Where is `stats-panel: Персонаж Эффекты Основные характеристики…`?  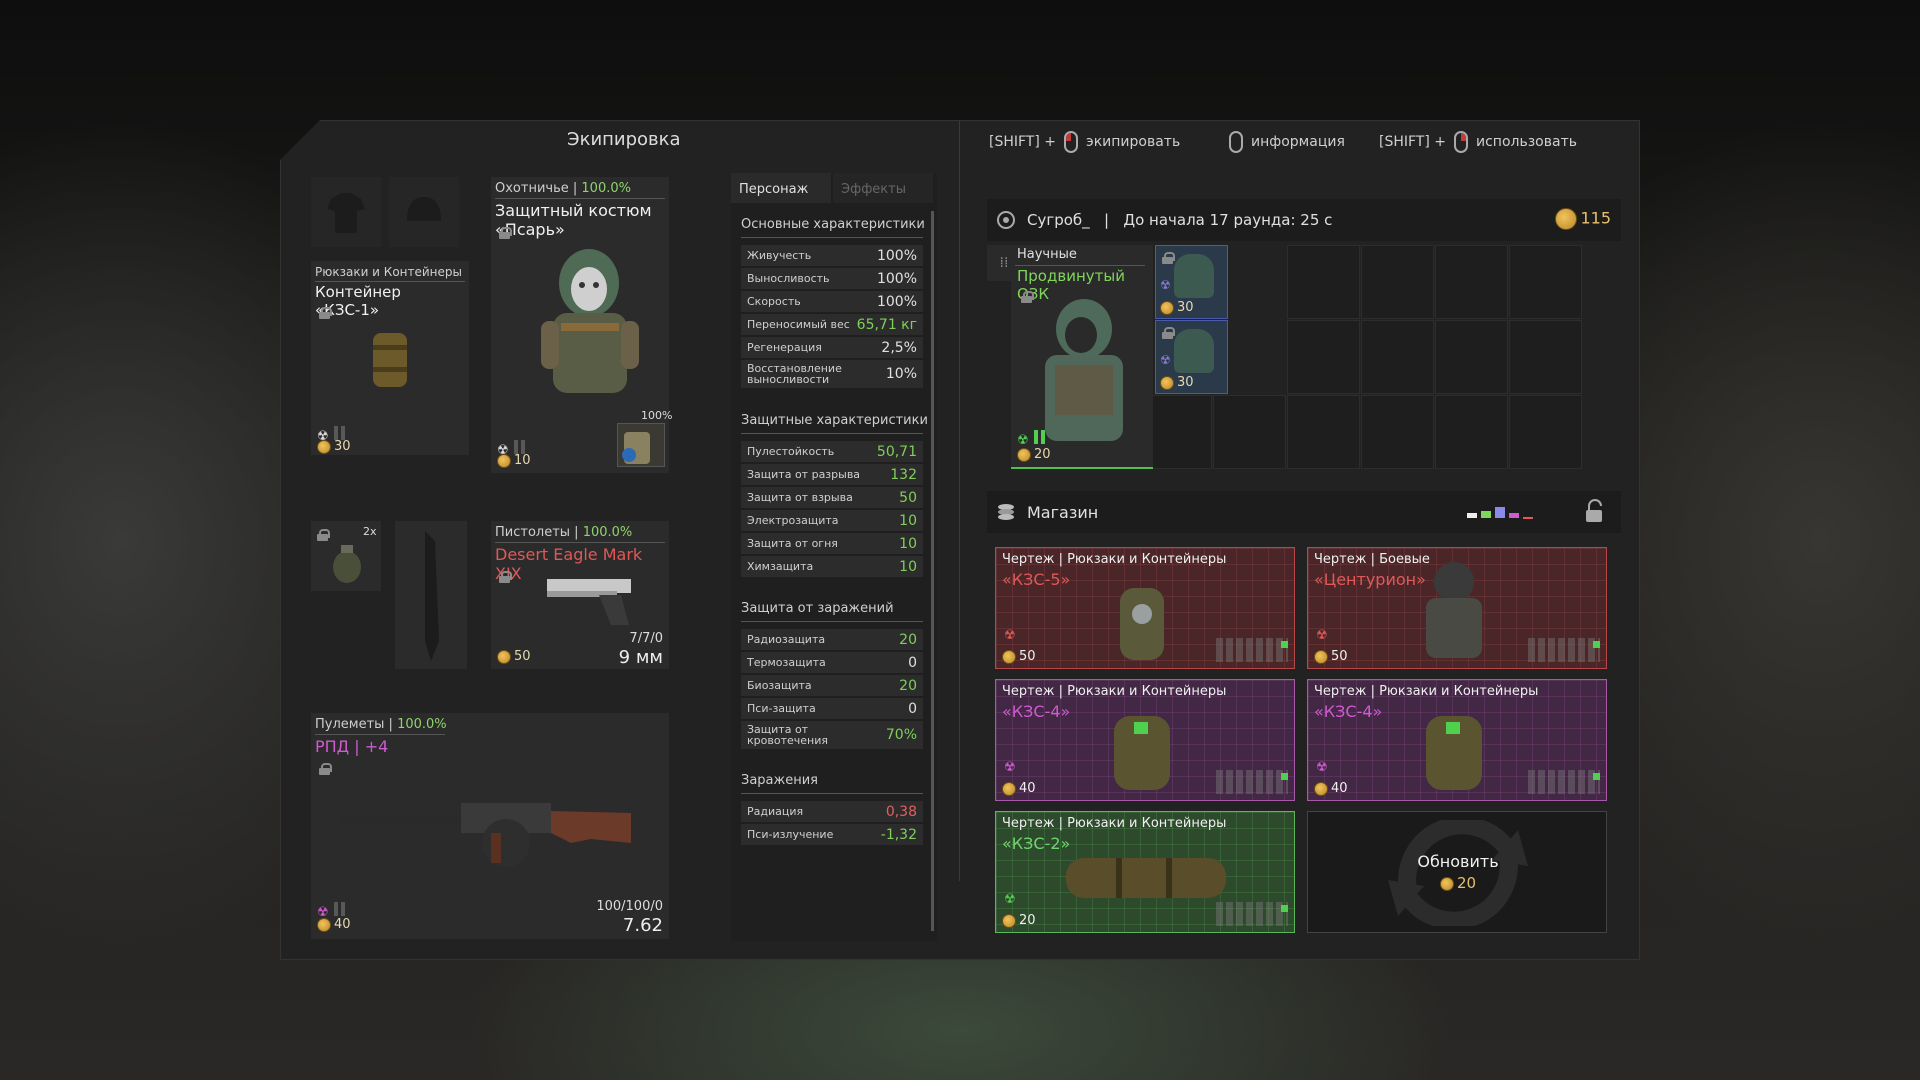 stats-panel: Персонаж Эффекты Основные характеристики… is located at coordinates (834, 557).